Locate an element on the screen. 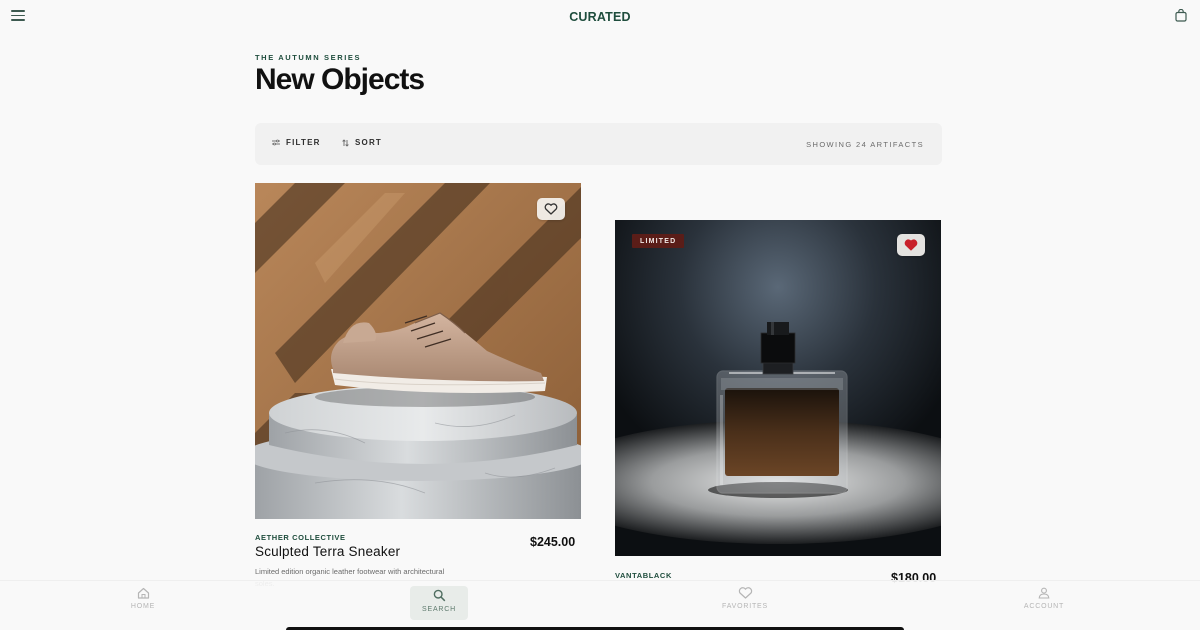 The image size is (1200, 630). nav-account-label: ACCOUNT is located at coordinates (1044, 606).